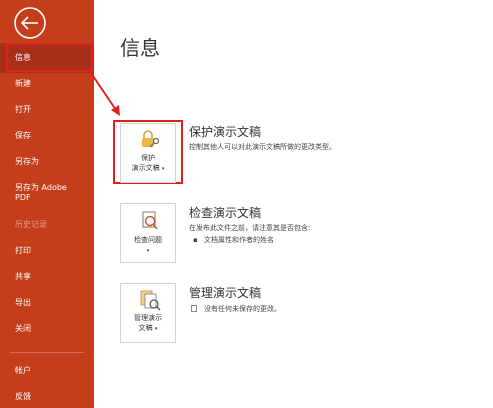 The height and width of the screenshot is (408, 493). What do you see at coordinates (31, 224) in the screenshot?
I see `sidebar-item-history: 历史记录` at bounding box center [31, 224].